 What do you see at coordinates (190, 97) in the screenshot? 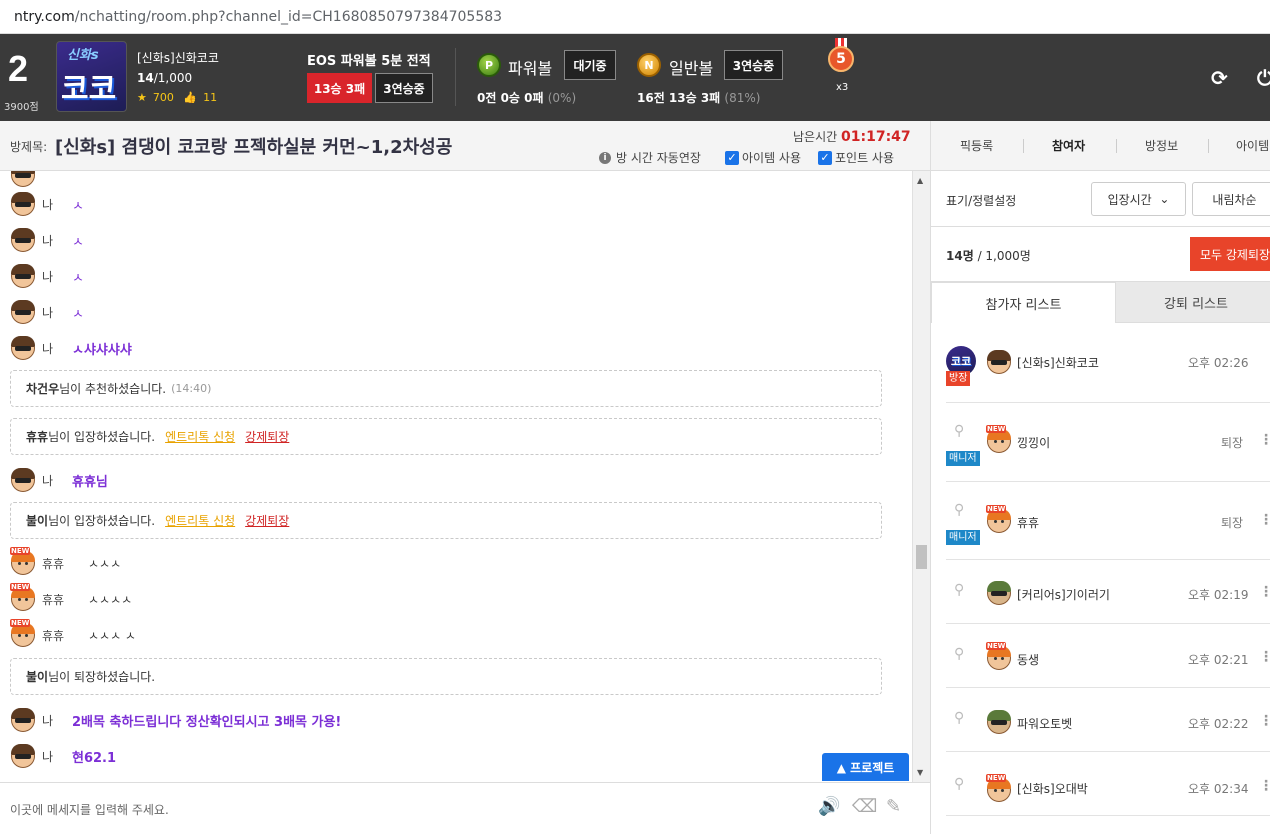
I see `thumbs-up-icon: 👍` at bounding box center [190, 97].